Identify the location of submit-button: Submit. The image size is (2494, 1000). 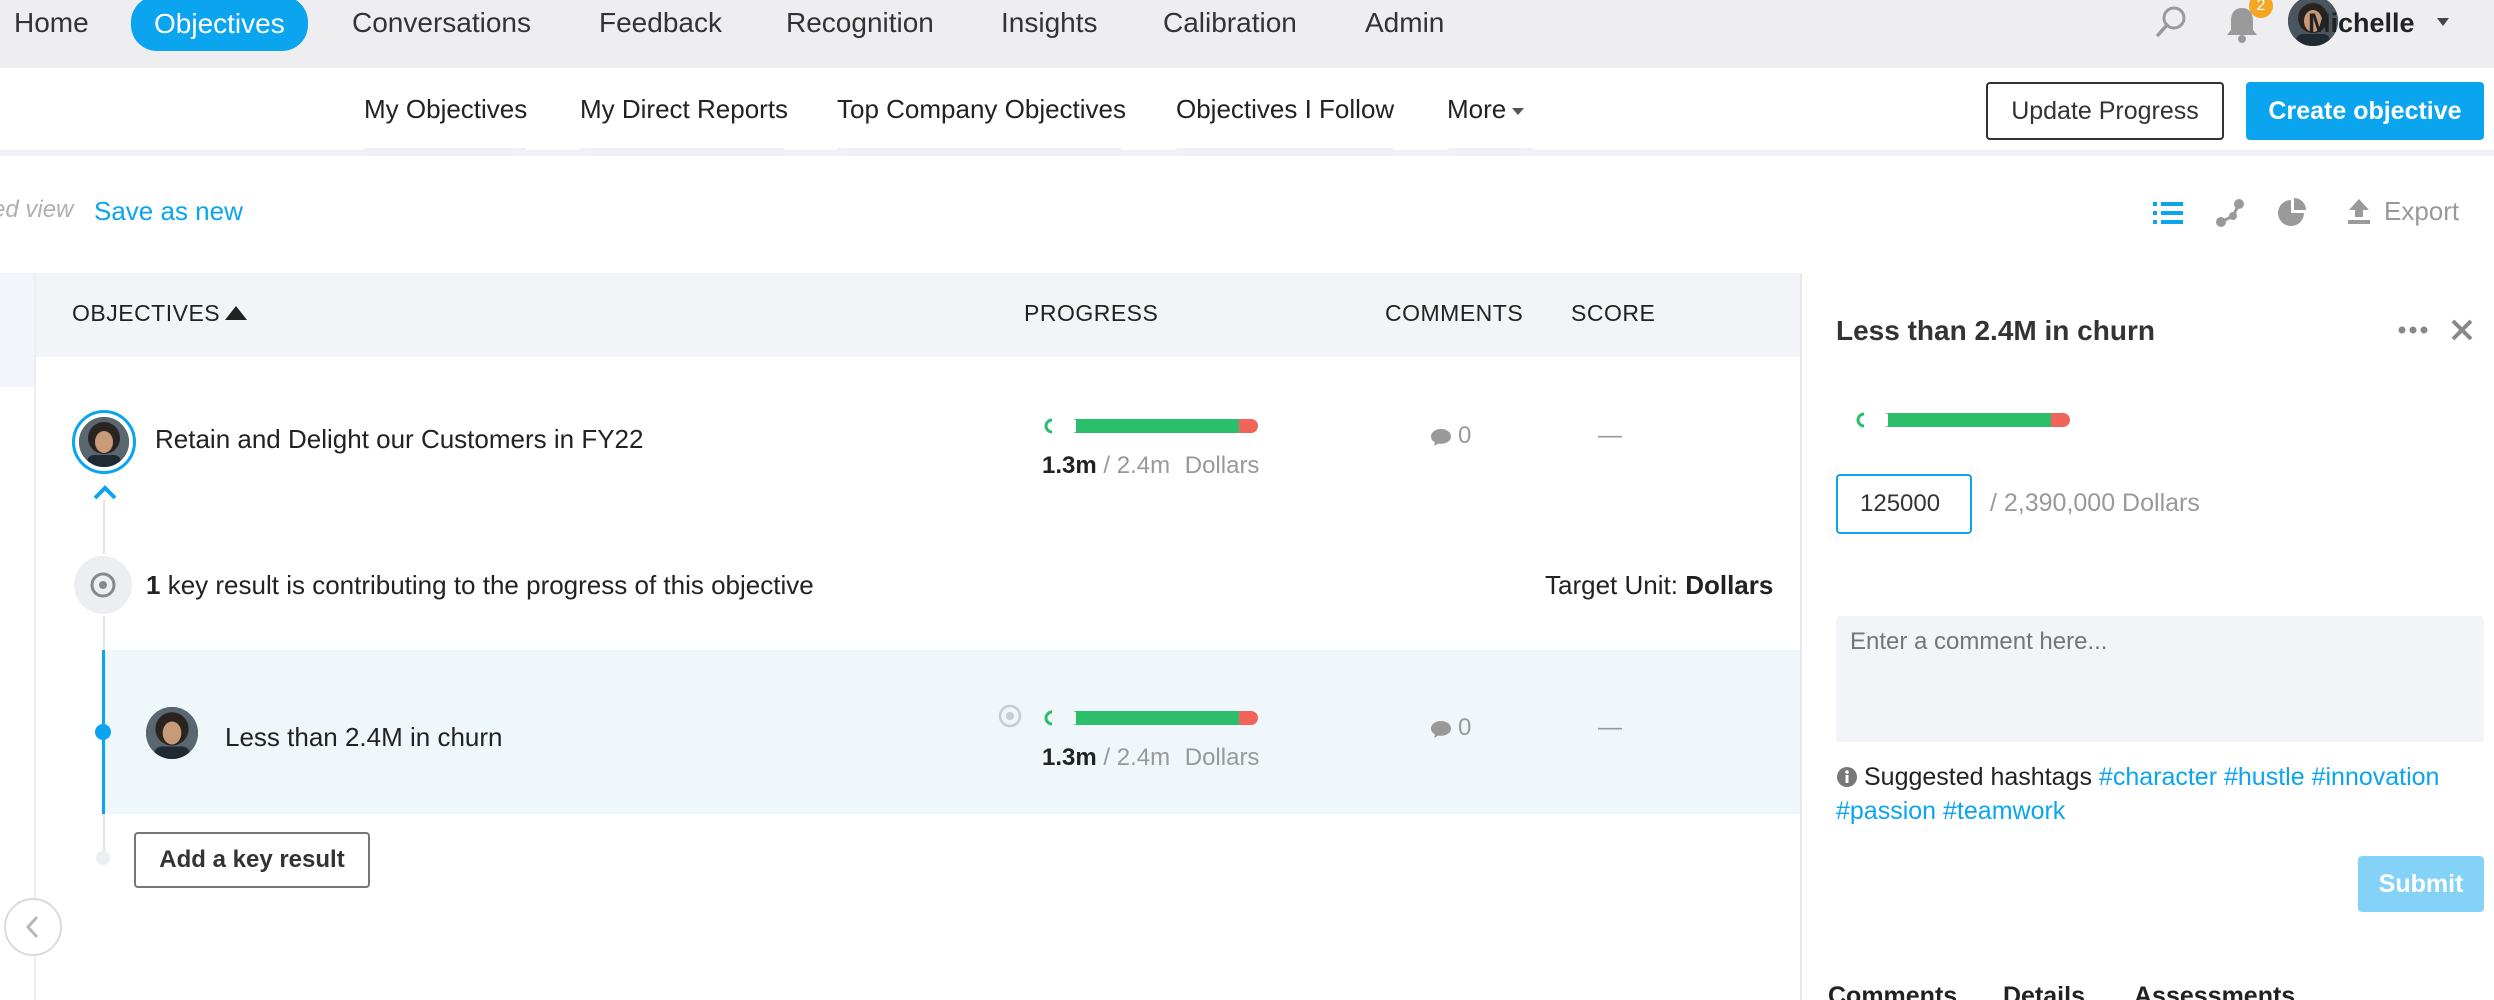
(2421, 884).